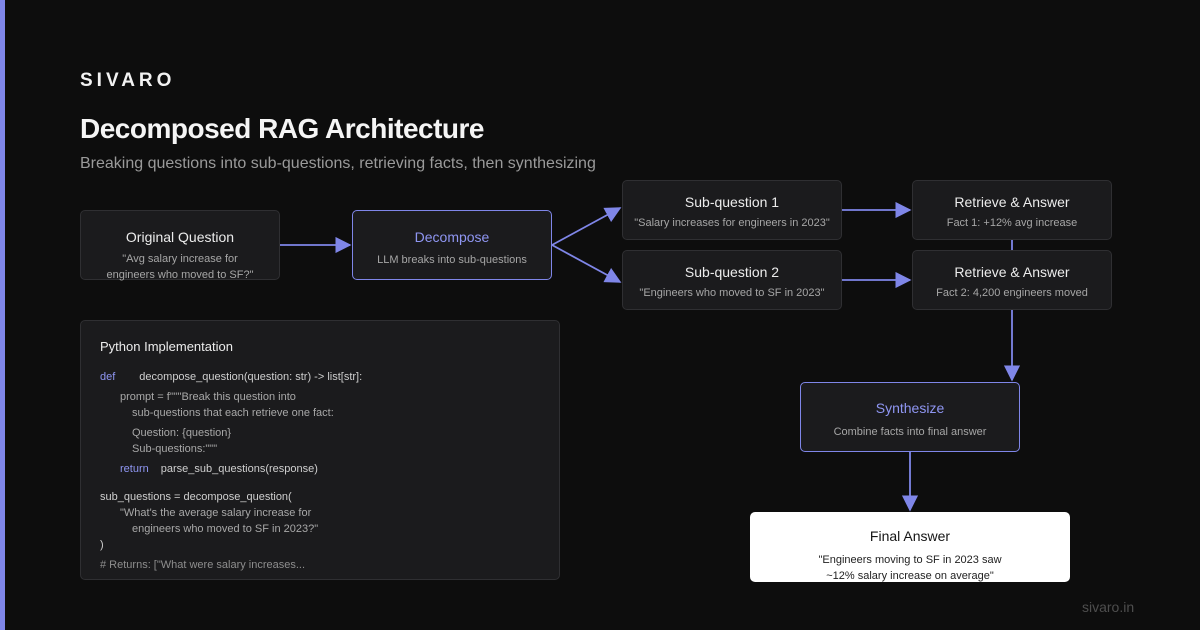 The height and width of the screenshot is (630, 1200). I want to click on node-subtitle: Fact 2: 4,200 engineers moved, so click(1012, 293).